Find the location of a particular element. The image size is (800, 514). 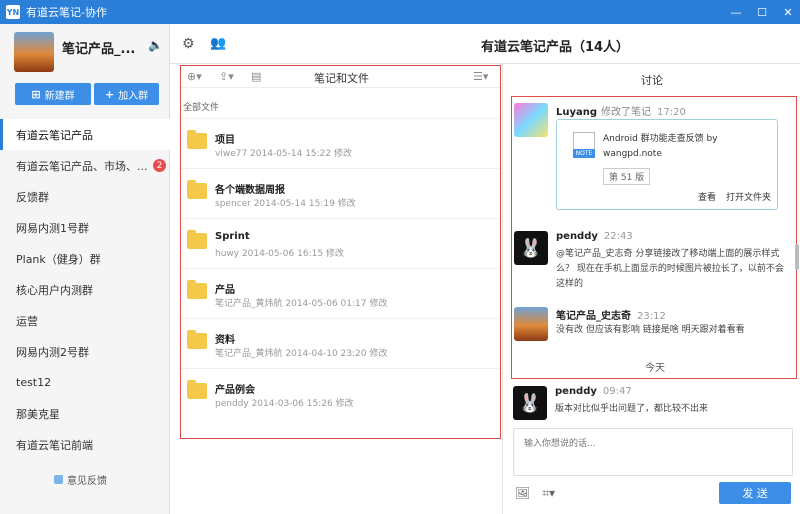

group-item: 核心用户内测群 is located at coordinates (85, 289).